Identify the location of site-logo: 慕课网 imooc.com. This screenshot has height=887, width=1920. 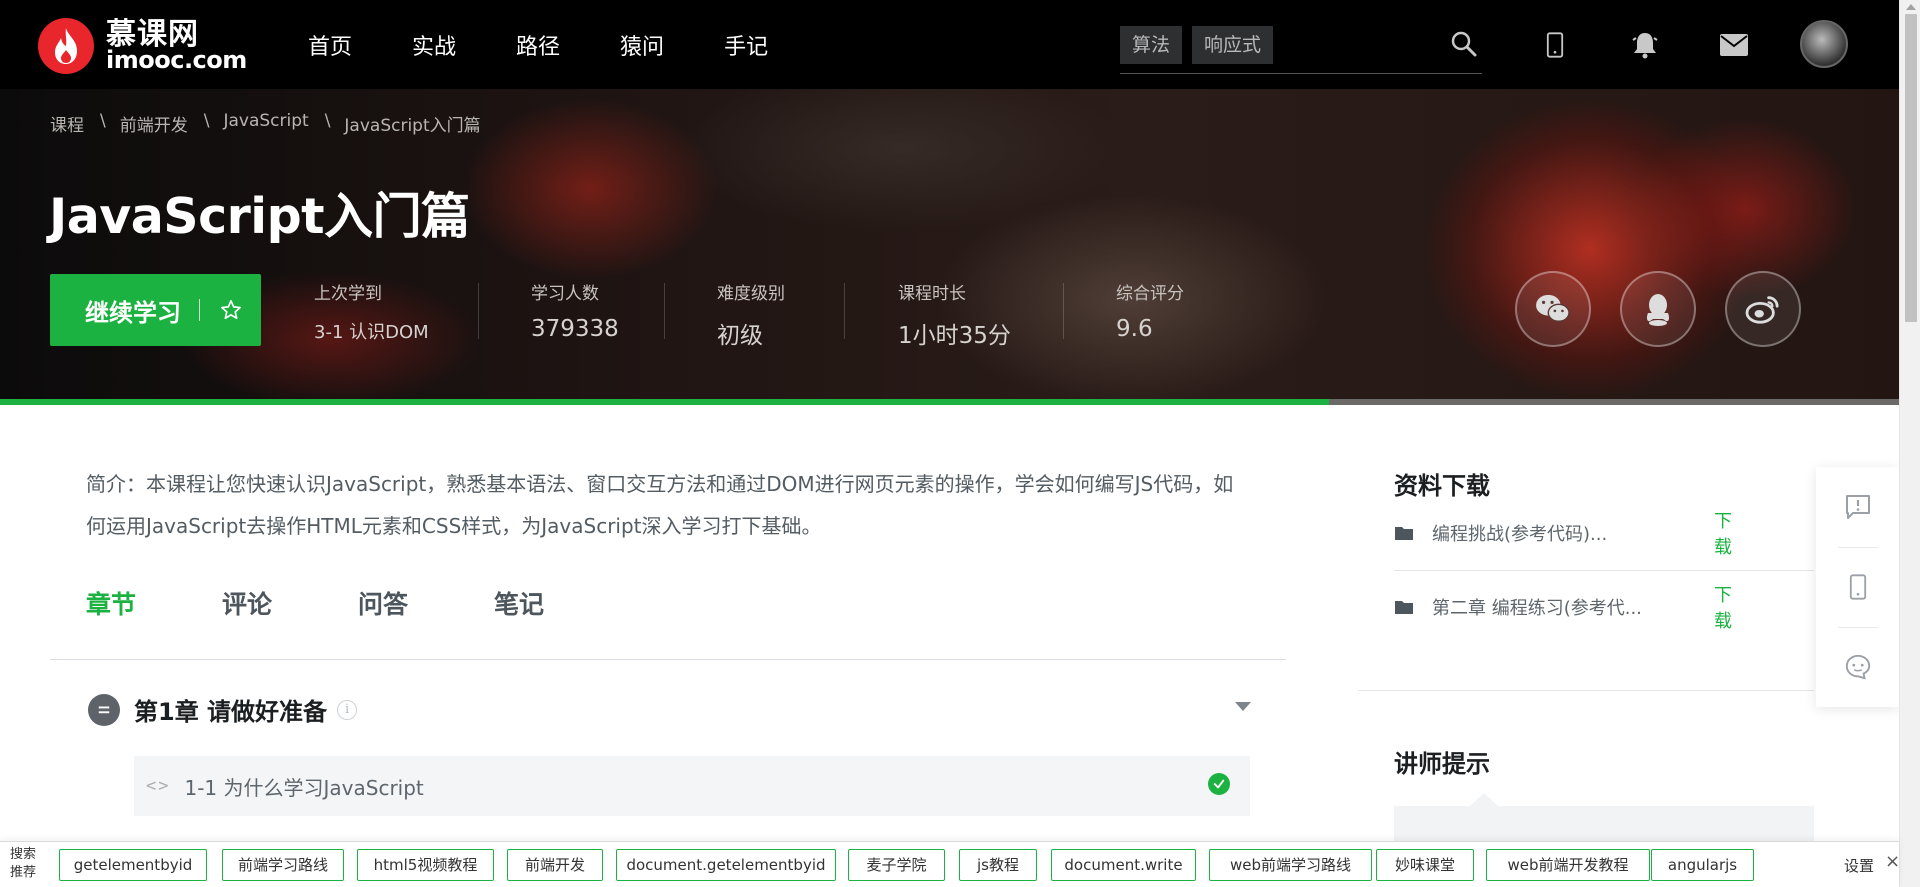
(142, 46).